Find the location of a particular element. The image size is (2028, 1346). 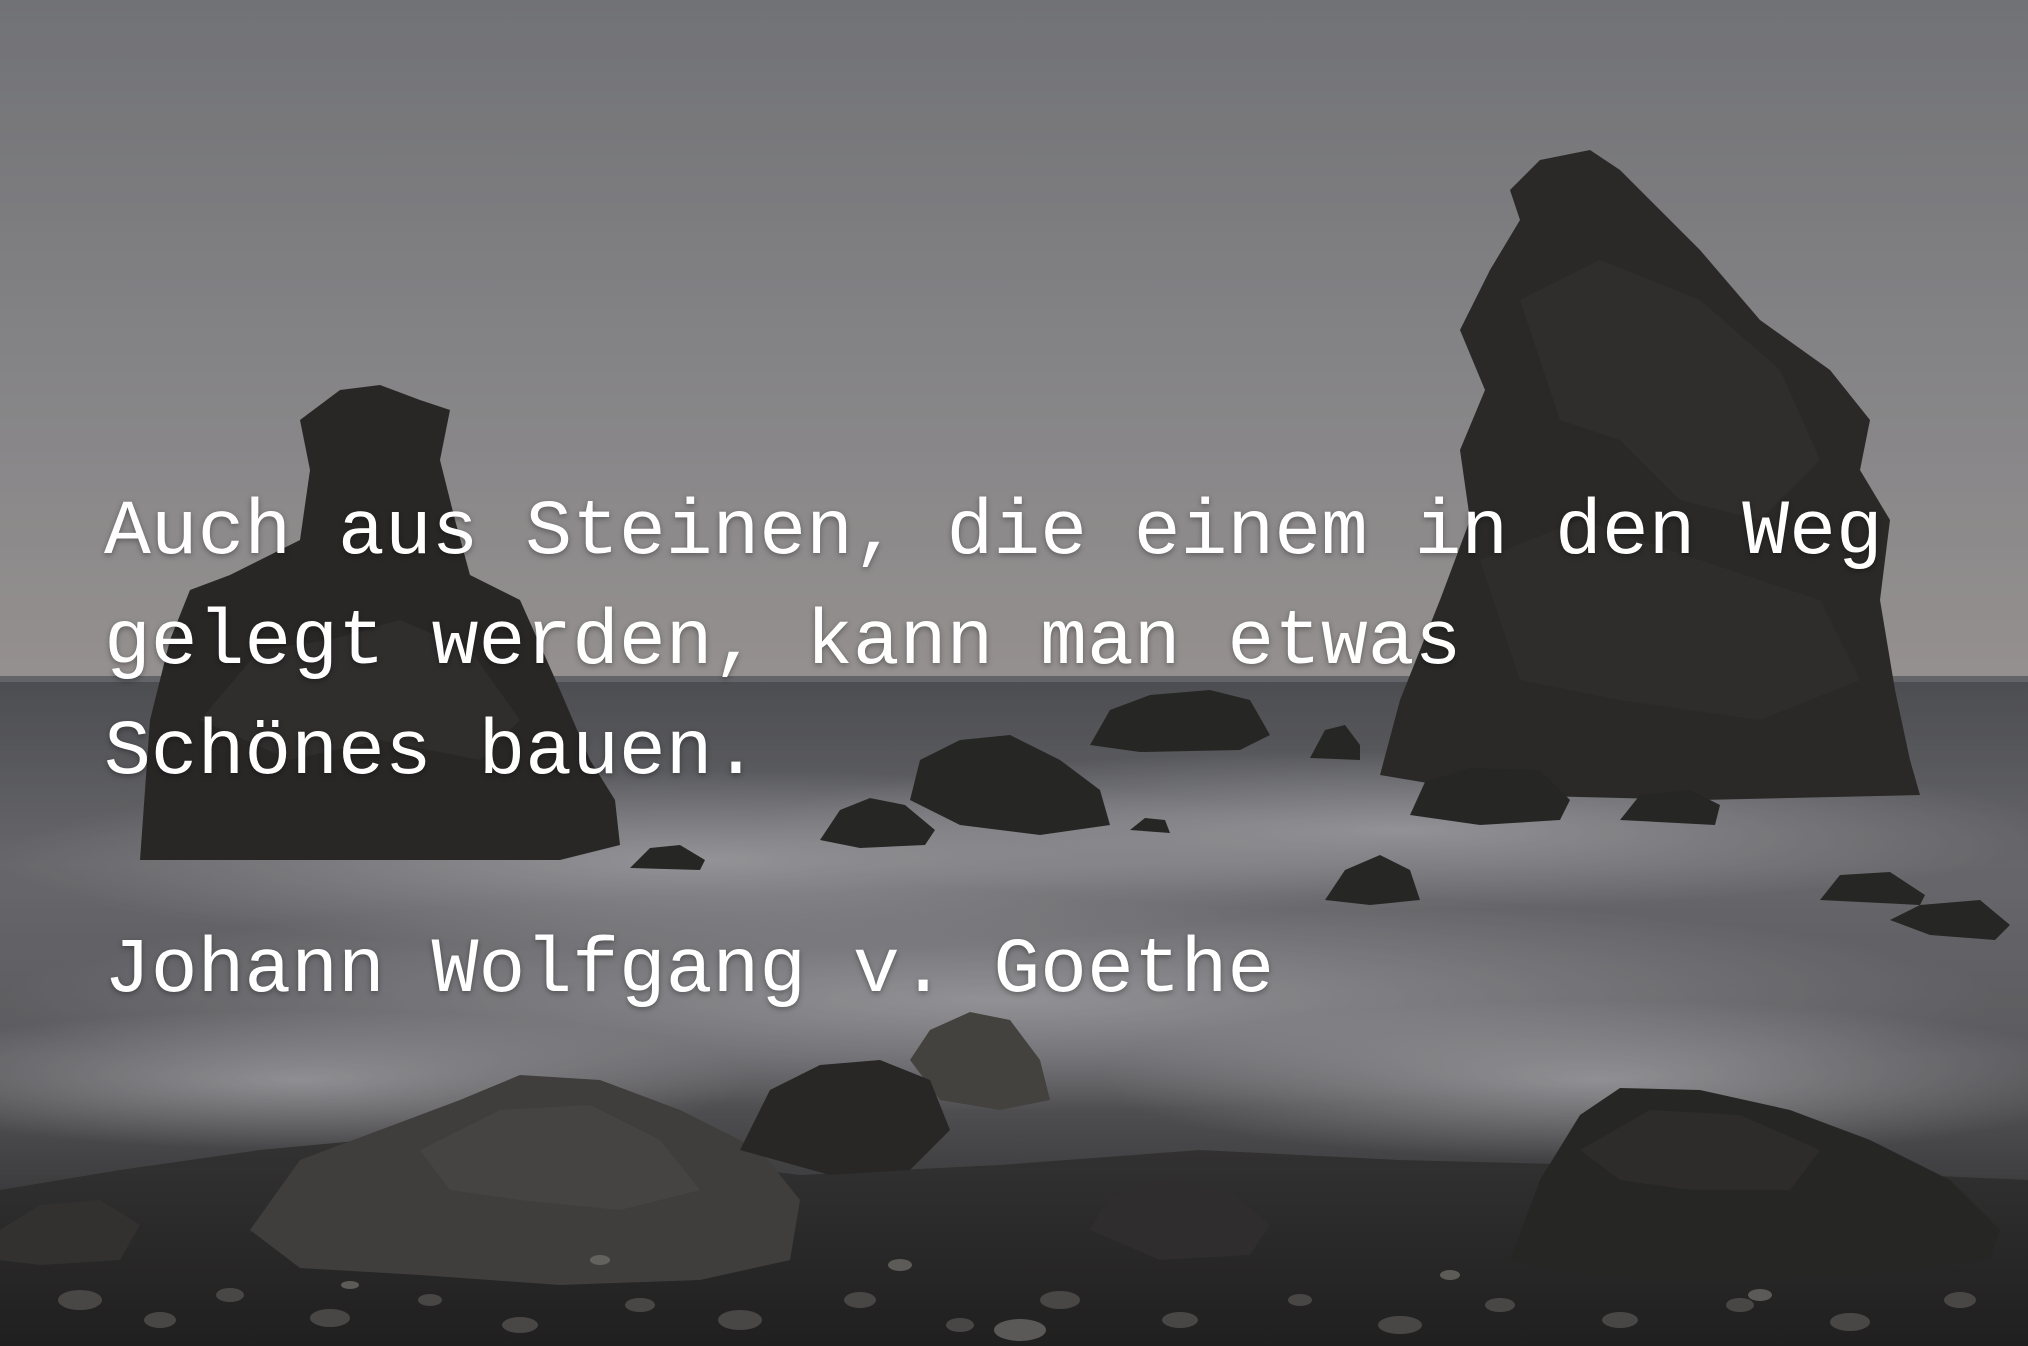

quote-line-2: gelegt werden, kann man etwas is located at coordinates (783, 643).